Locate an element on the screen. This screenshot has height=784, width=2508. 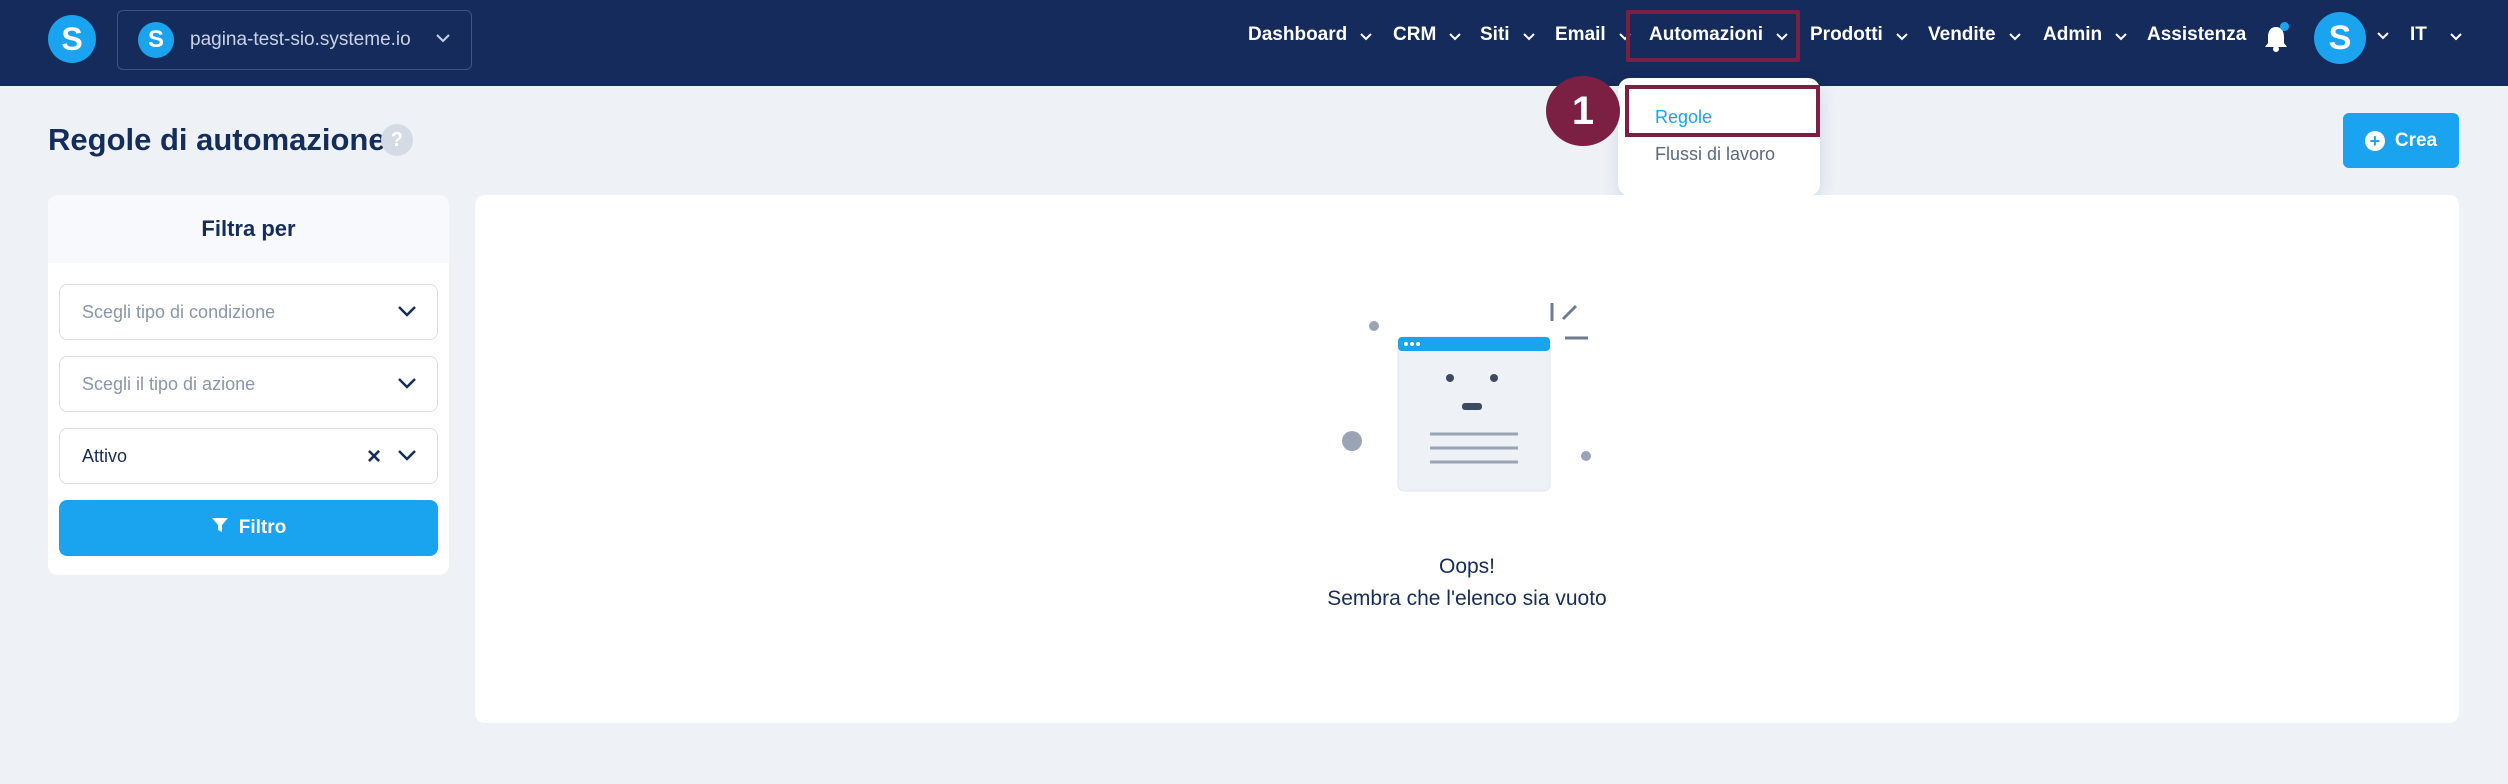
nav-vendite-label: Vendite is located at coordinates (1962, 34).